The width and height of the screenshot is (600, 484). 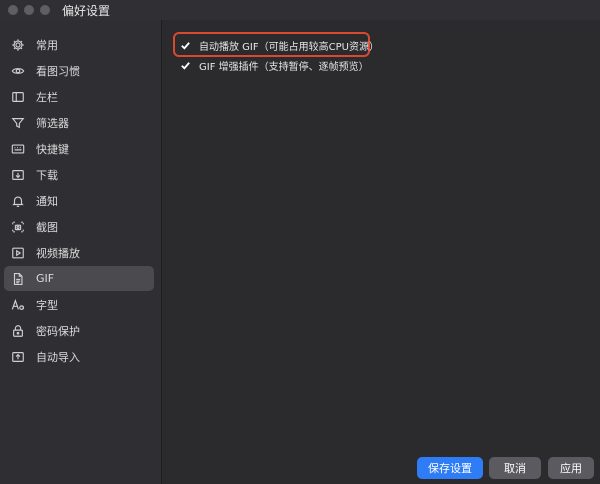 I want to click on download-icon, so click(x=18, y=175).